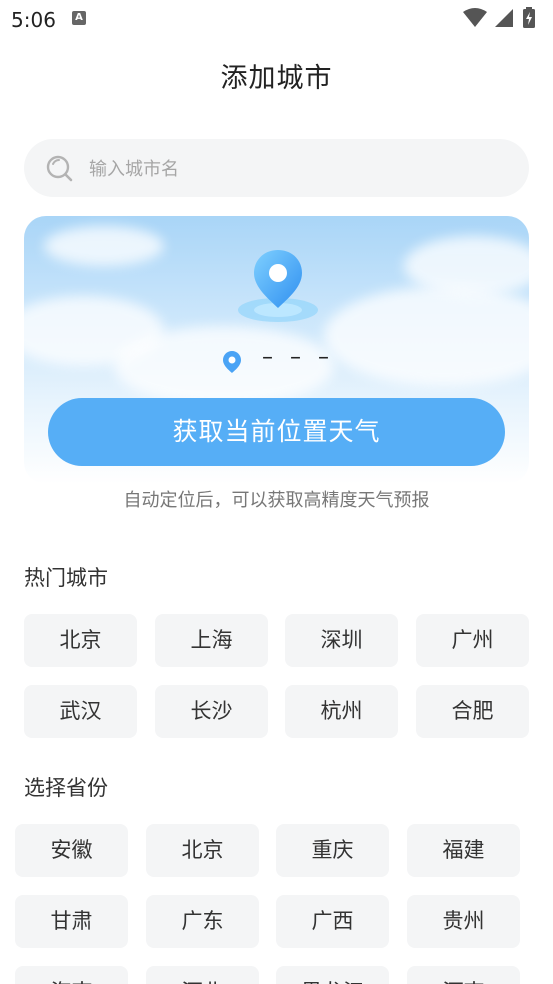 This screenshot has width=553, height=984. I want to click on provinces-title: 选择省份, so click(66, 788).